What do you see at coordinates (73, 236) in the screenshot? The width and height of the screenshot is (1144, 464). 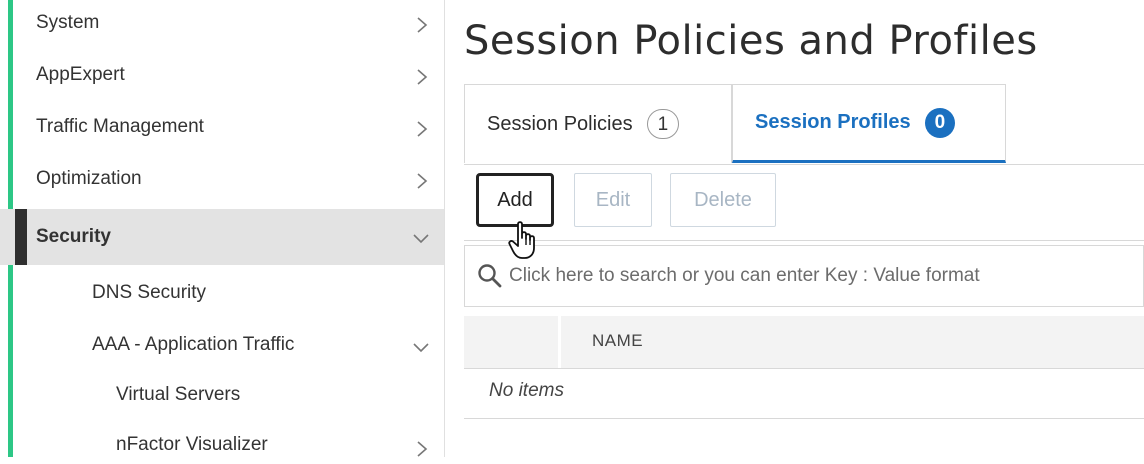 I see `sidebar-item-label: Security` at bounding box center [73, 236].